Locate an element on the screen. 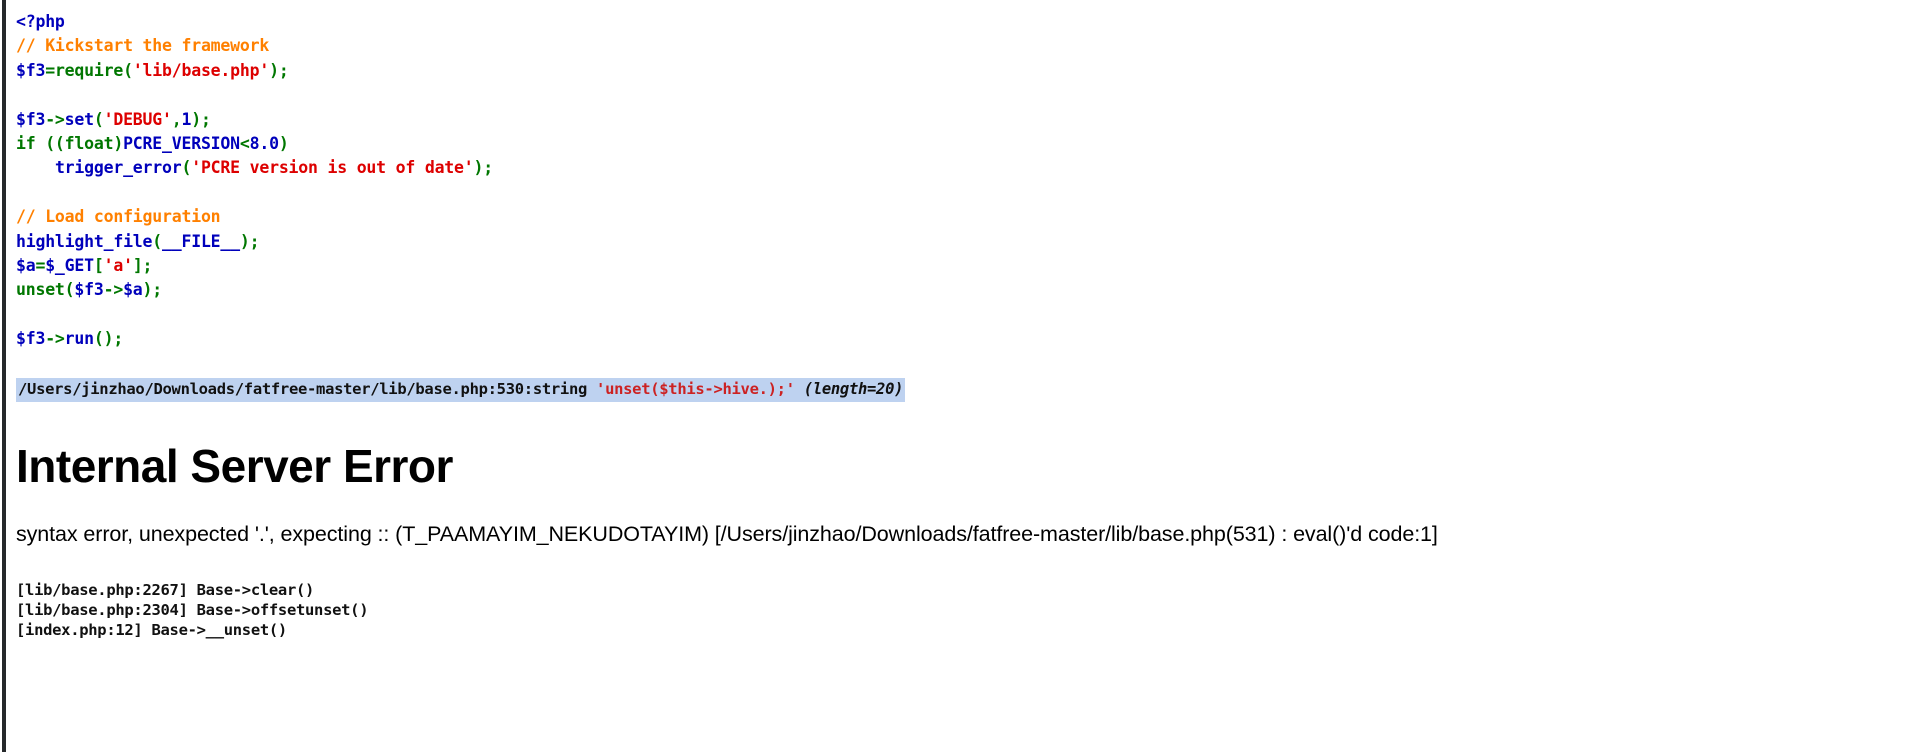 The height and width of the screenshot is (752, 1920). source-line: $f3=require('lib/base.php'); is located at coordinates (968, 71).